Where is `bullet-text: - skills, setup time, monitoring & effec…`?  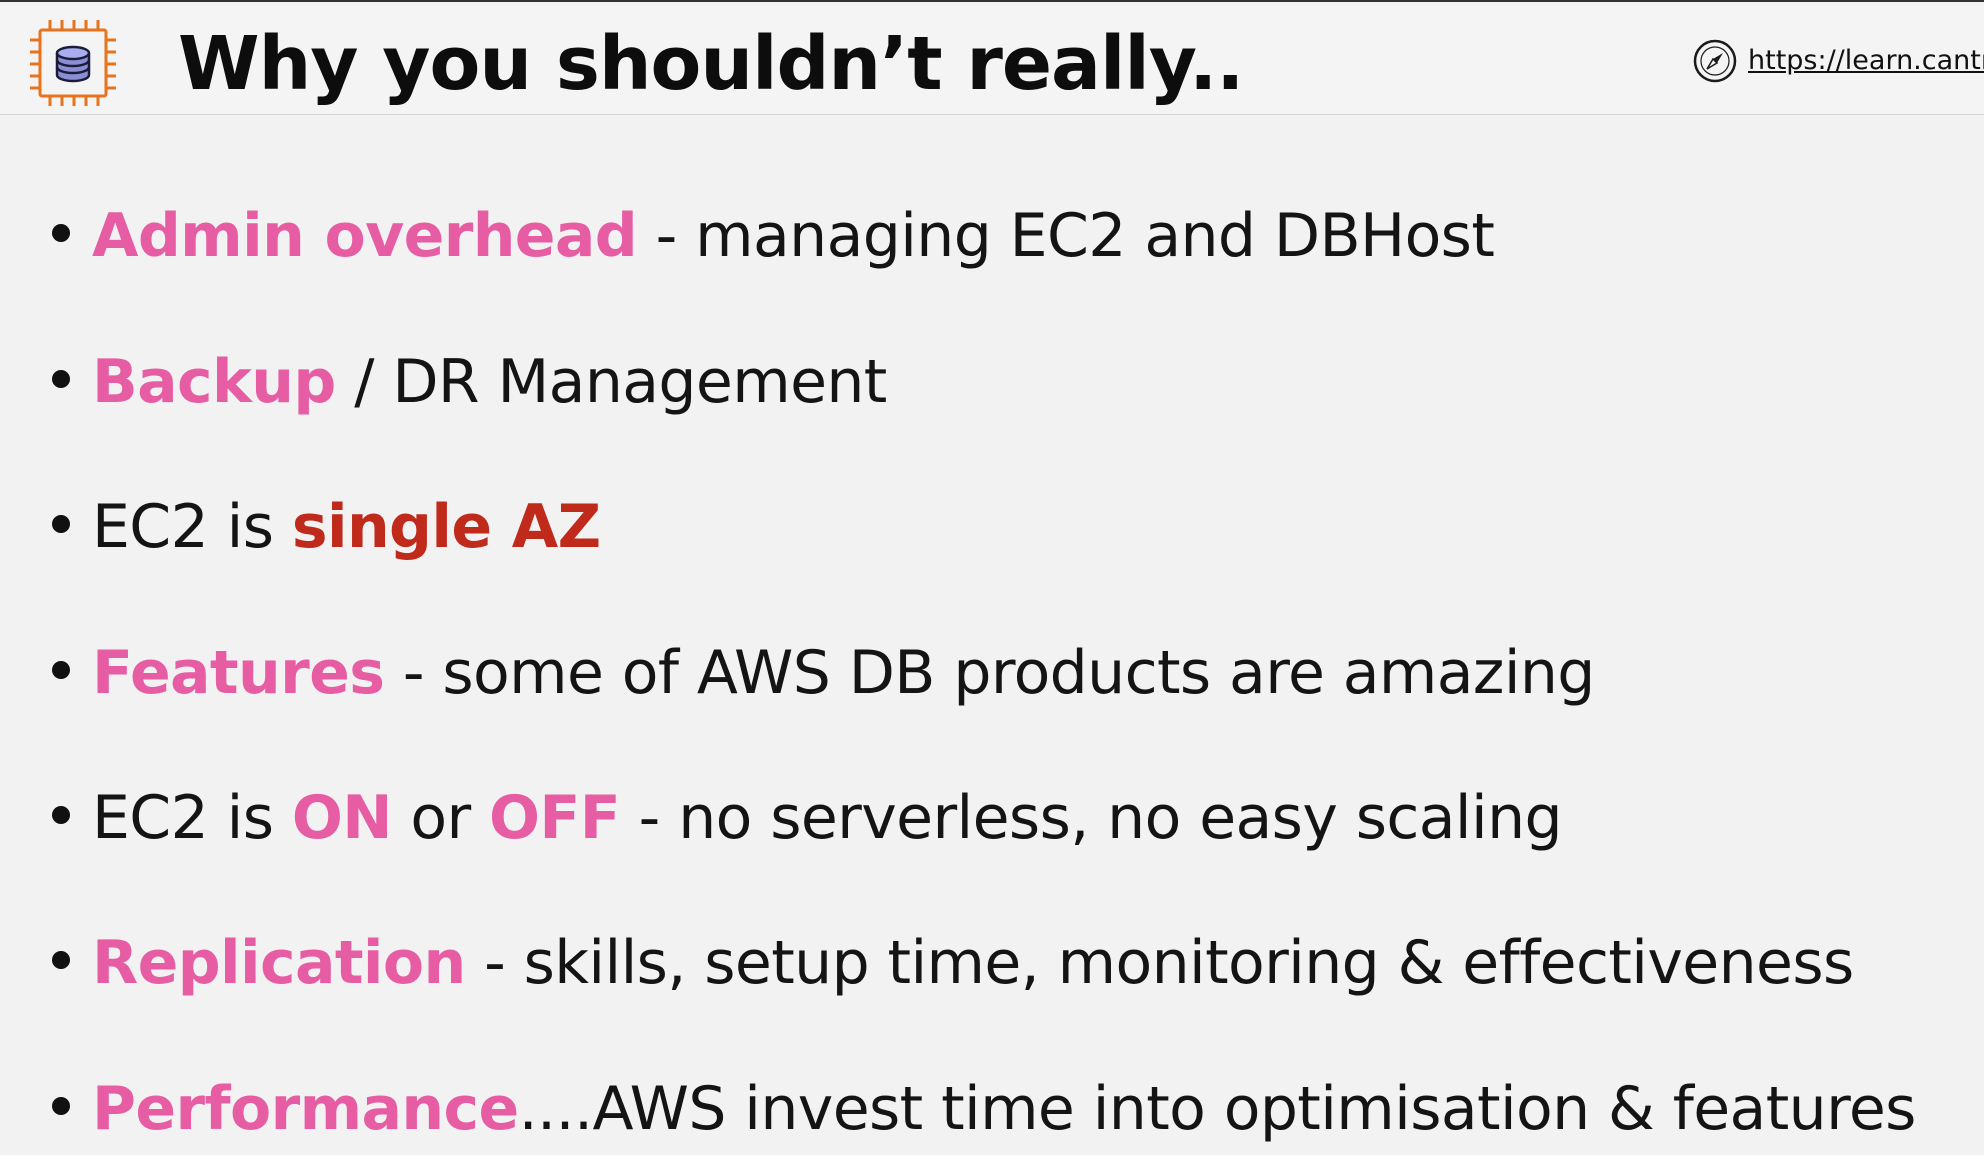
bullet-text: - skills, setup time, monitoring & effec… is located at coordinates (1159, 963).